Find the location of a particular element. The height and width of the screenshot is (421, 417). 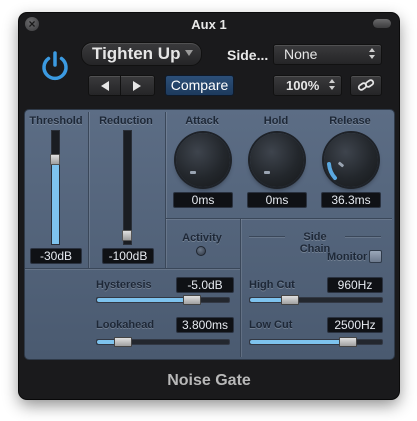

reduction-label: Reduction is located at coordinates (126, 121).